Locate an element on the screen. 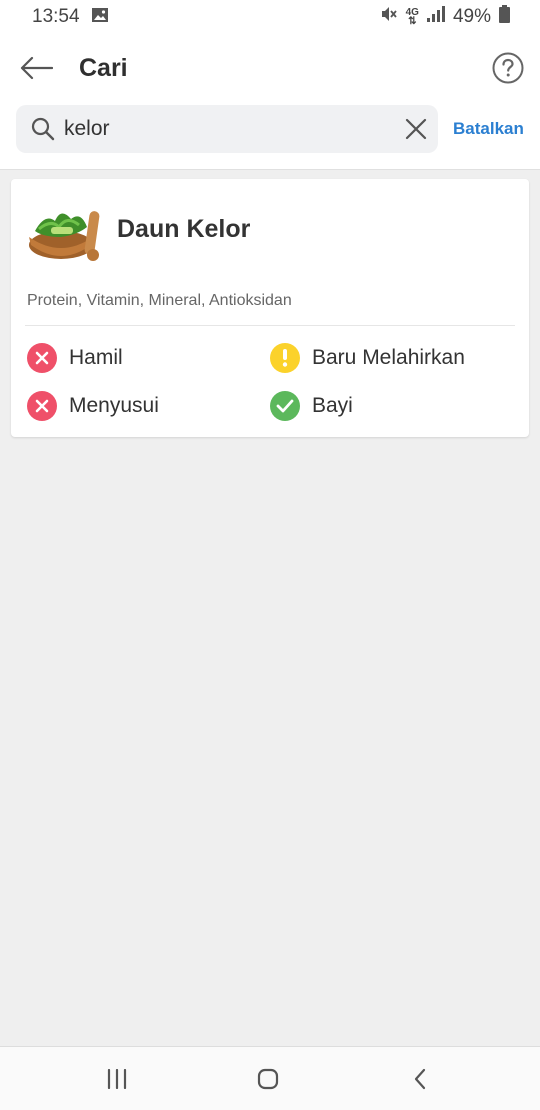 The width and height of the screenshot is (540, 1110). check-icon is located at coordinates (285, 406).